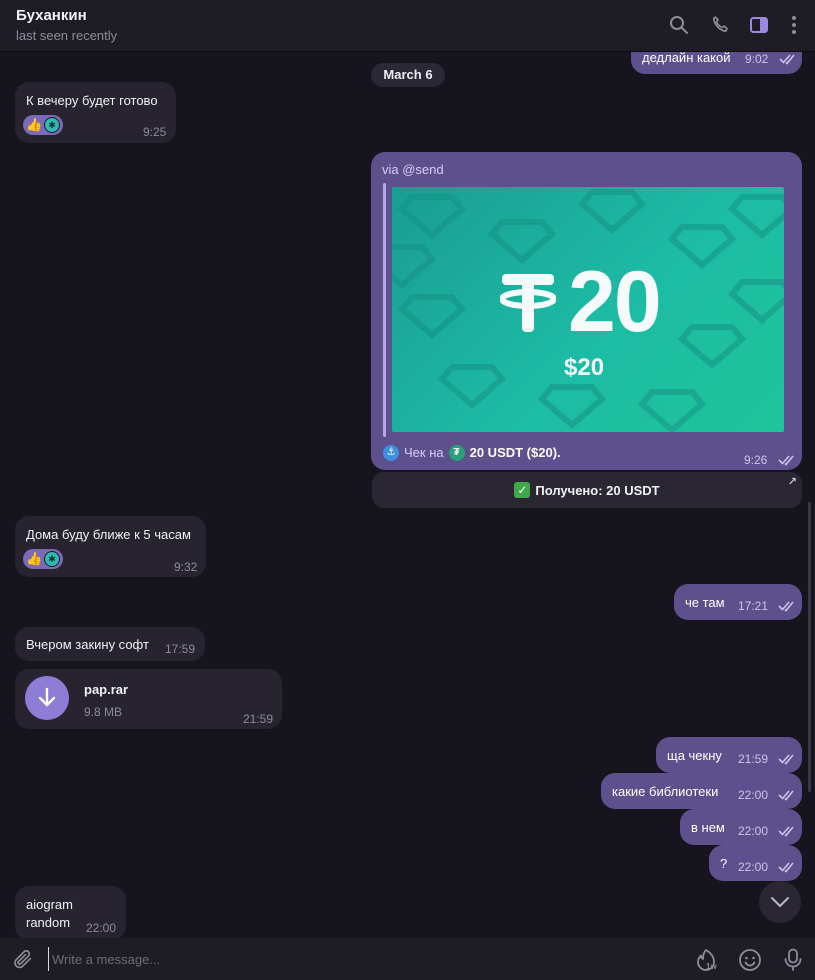  I want to click on message-incoming: aiogram random 22:00, so click(70, 912).